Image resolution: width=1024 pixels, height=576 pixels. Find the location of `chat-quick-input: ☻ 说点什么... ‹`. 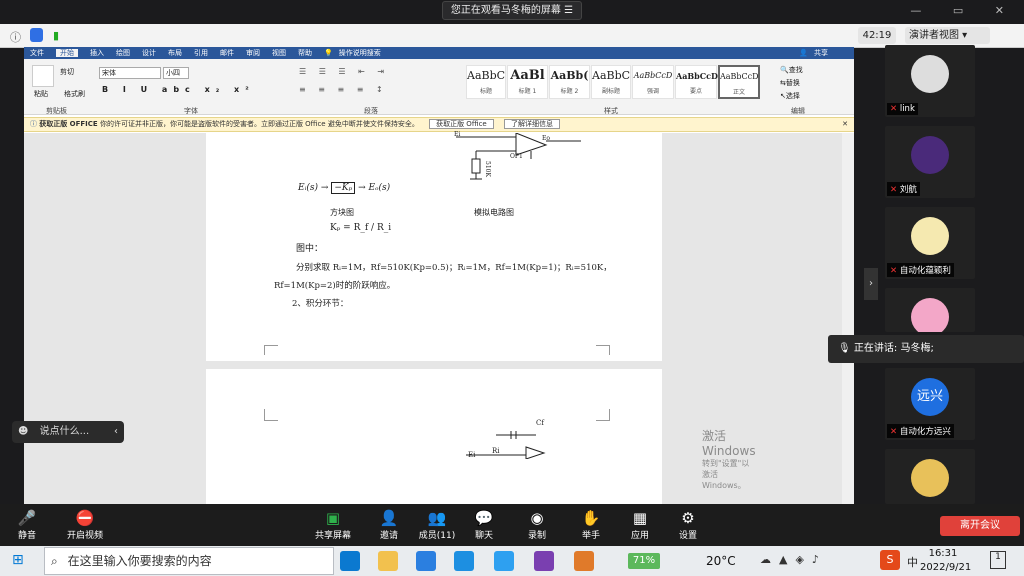

chat-quick-input: ☻ 说点什么... ‹ is located at coordinates (68, 432).